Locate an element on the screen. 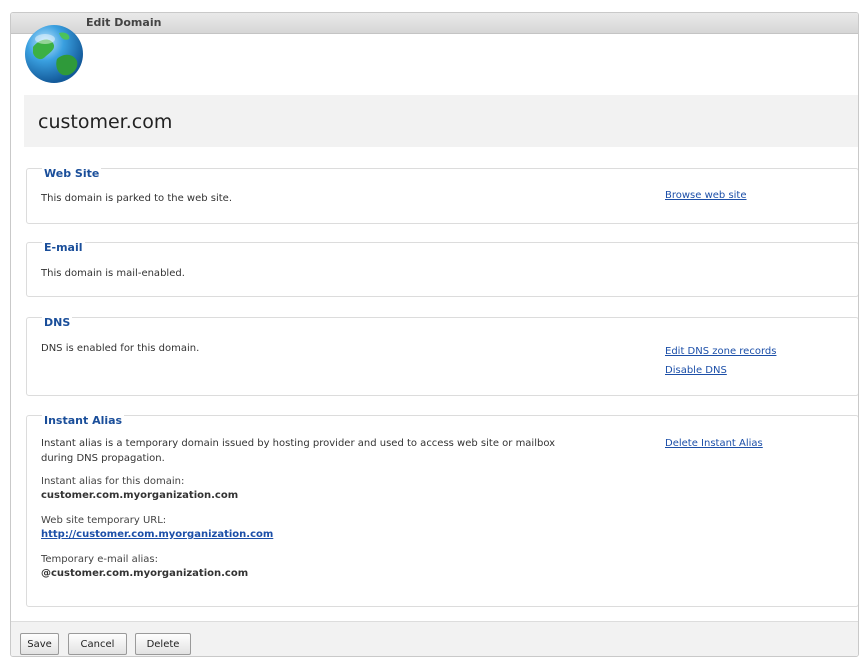 This screenshot has height=659, width=861. email-section: E-mail This domain is mail-enabled. is located at coordinates (442, 269).